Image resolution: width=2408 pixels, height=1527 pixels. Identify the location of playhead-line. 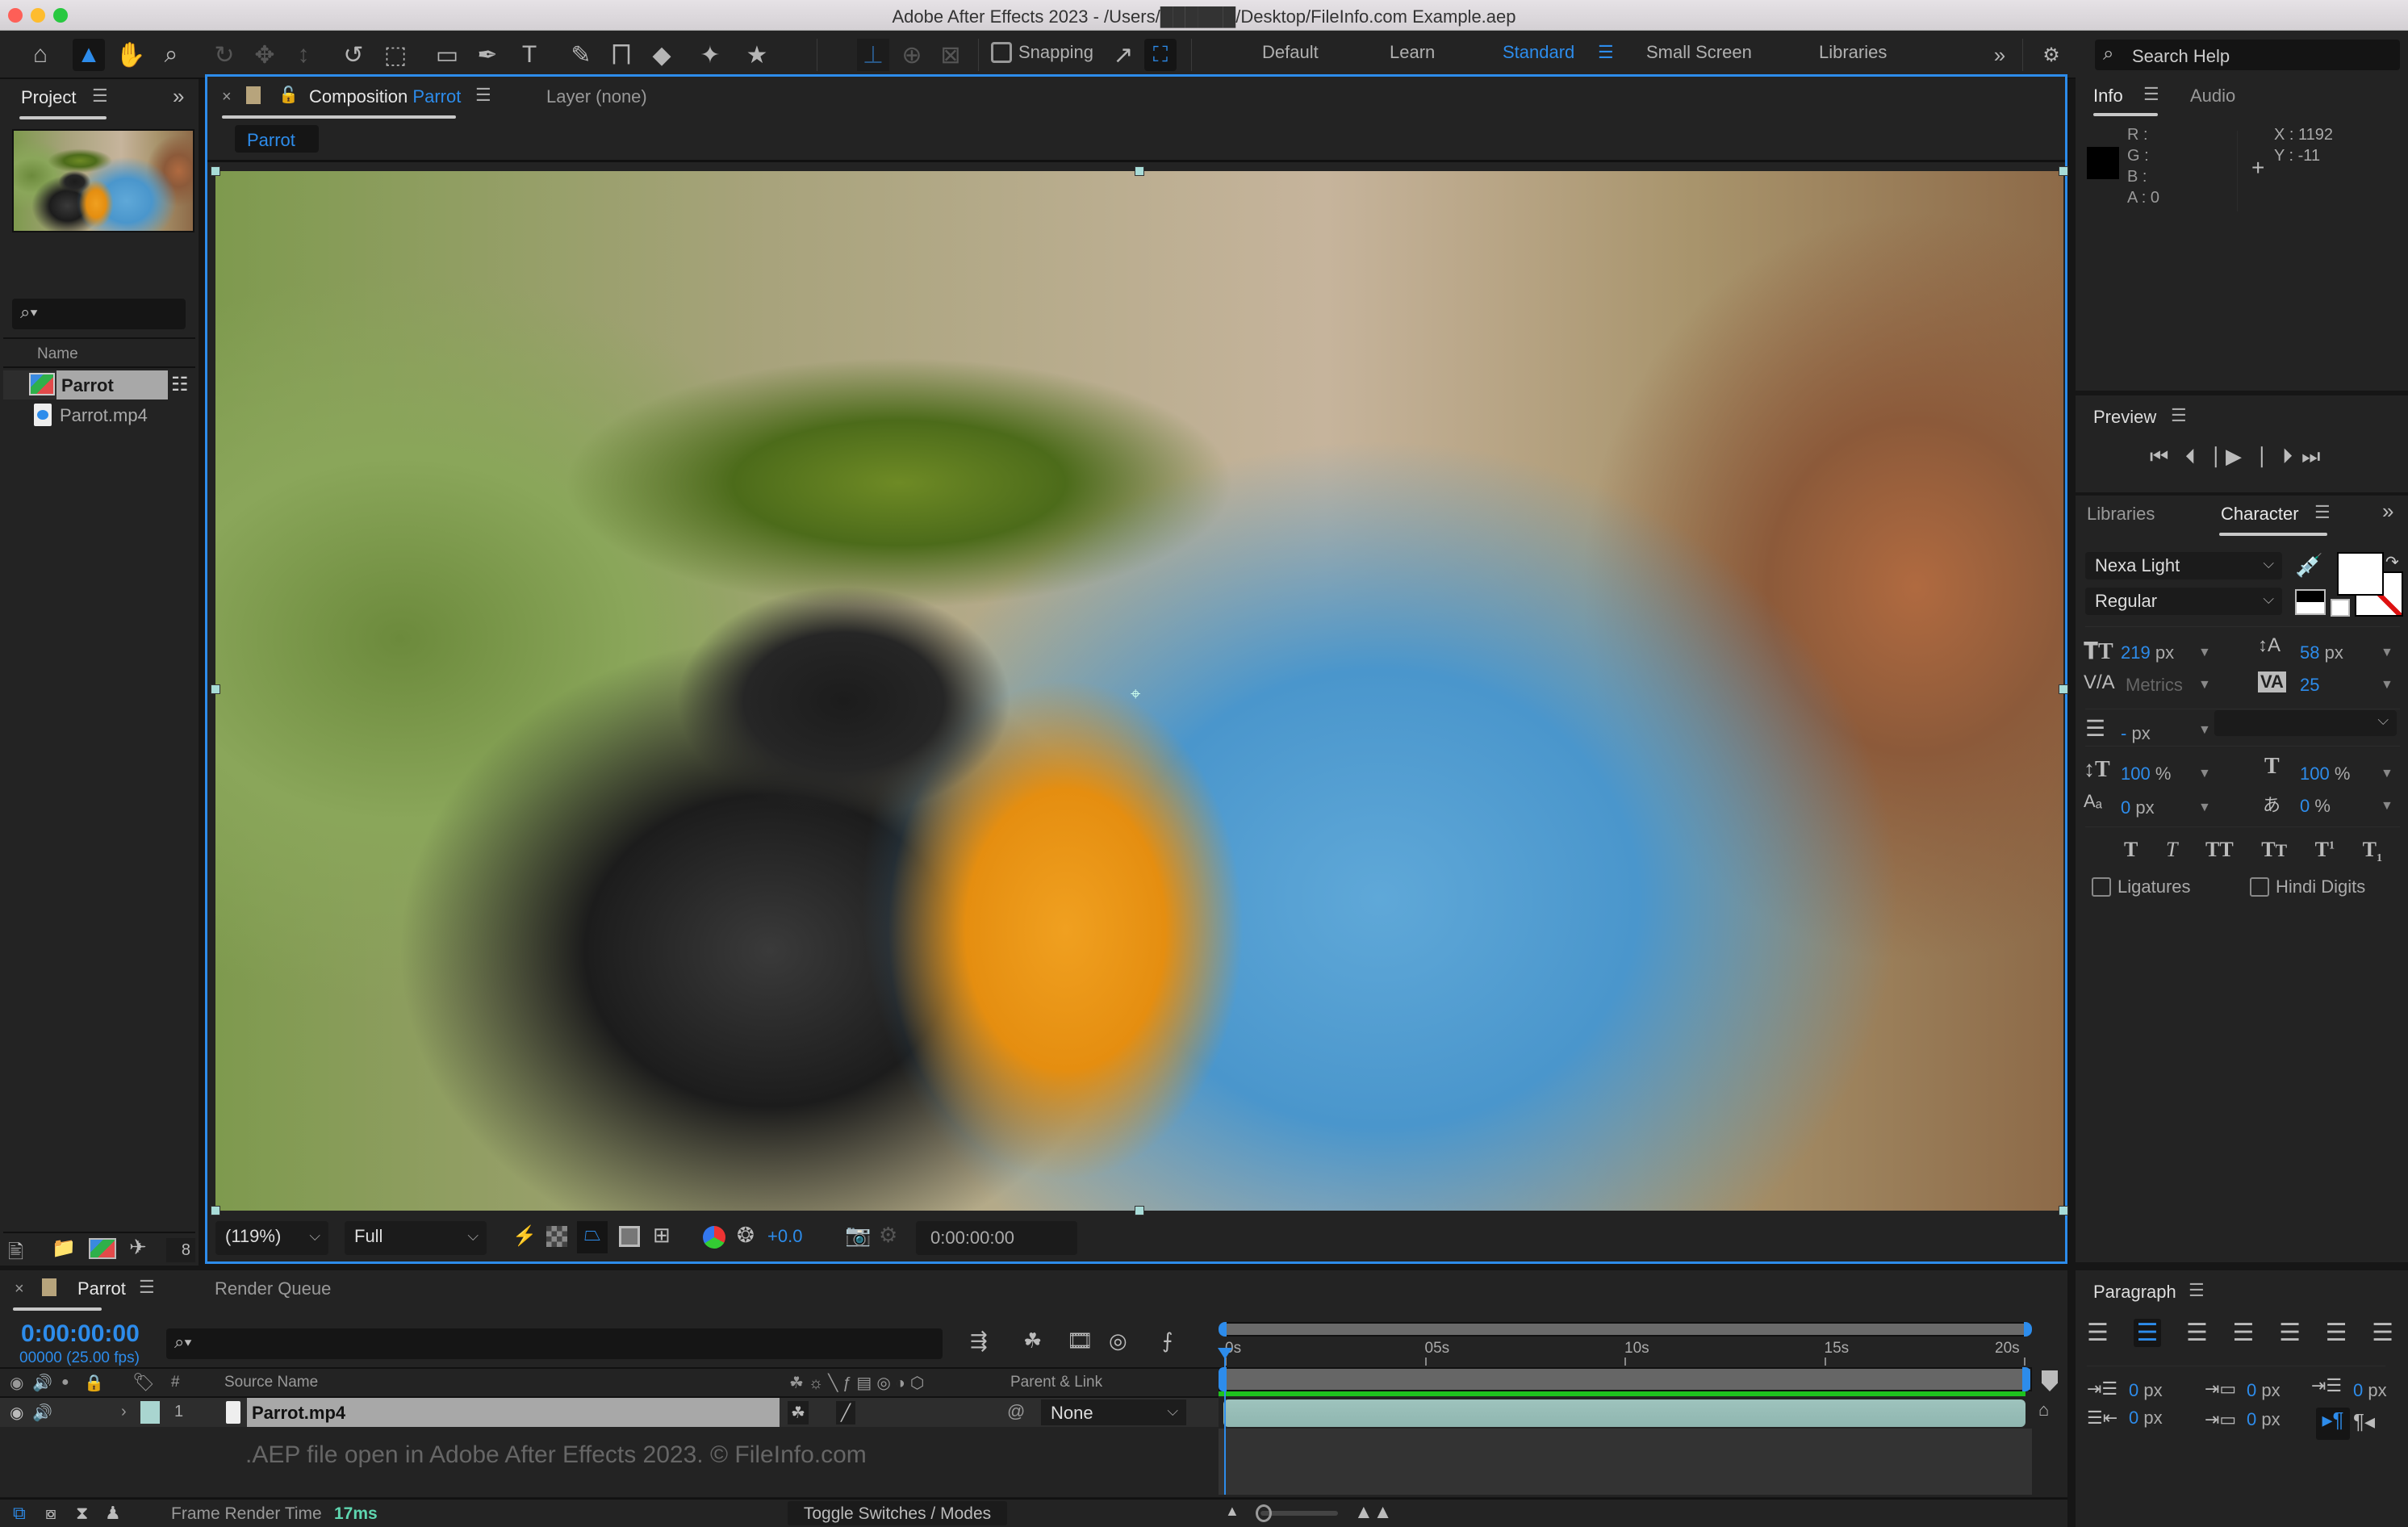
(1225, 1421).